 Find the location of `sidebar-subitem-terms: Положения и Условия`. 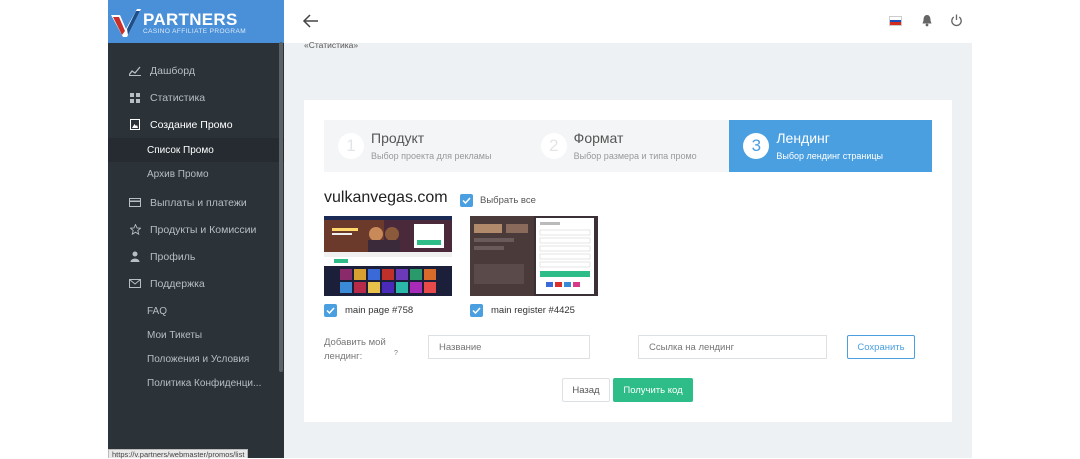

sidebar-subitem-terms: Положения и Условия is located at coordinates (196, 359).